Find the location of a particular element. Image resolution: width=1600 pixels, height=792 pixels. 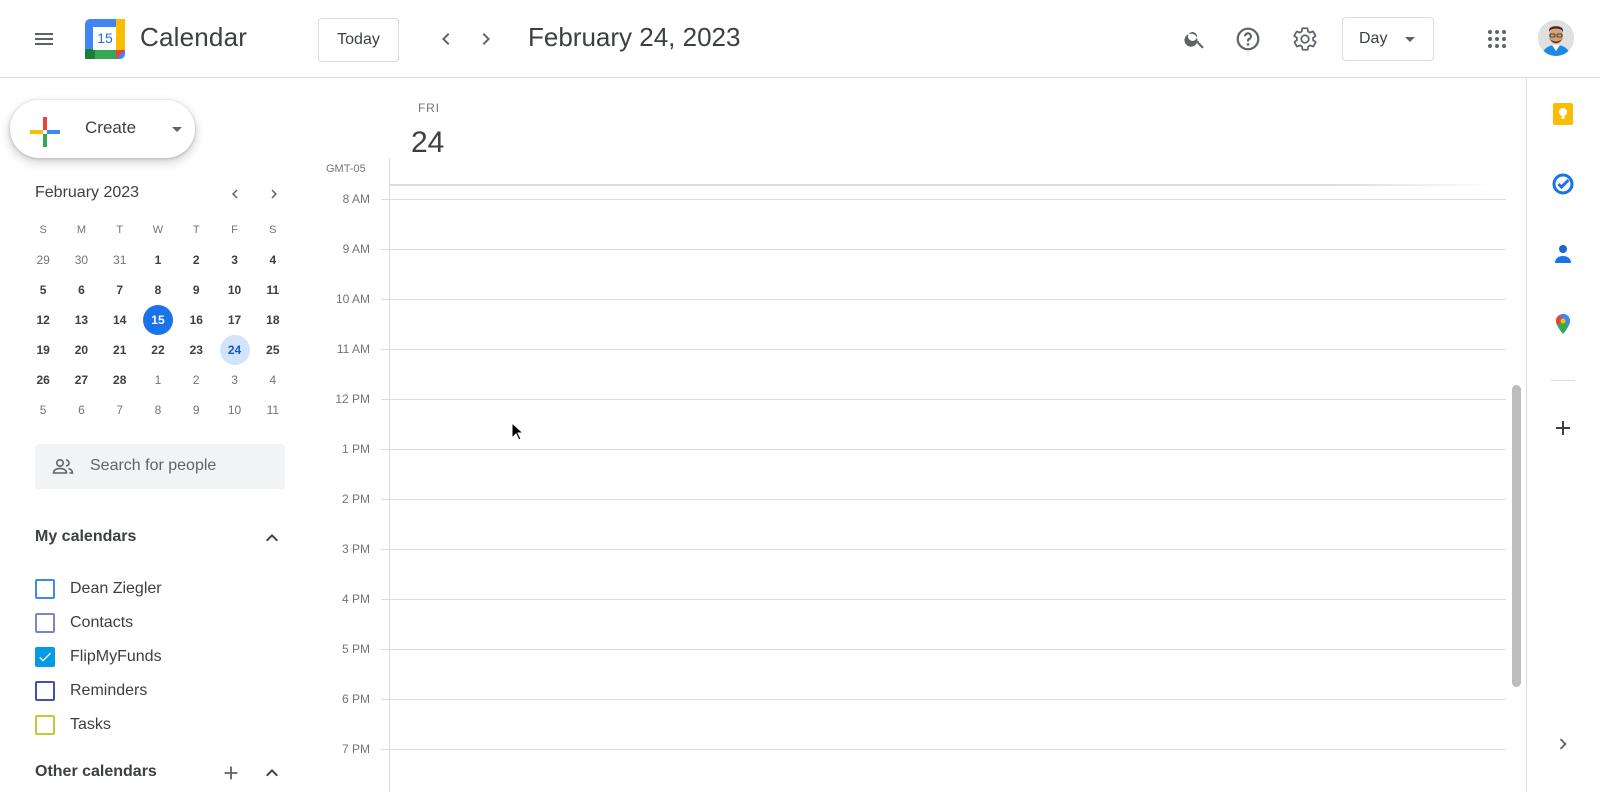

mini-week-row: 5 6 7 8 9 10 11 is located at coordinates (158, 290).